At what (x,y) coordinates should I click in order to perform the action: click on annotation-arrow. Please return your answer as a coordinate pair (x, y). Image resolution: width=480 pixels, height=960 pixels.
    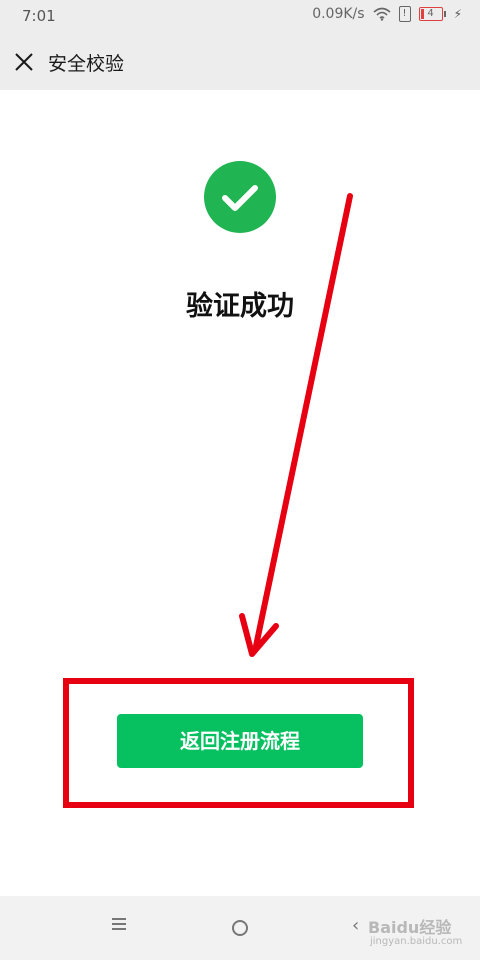
    Looking at the image, I should click on (296, 425).